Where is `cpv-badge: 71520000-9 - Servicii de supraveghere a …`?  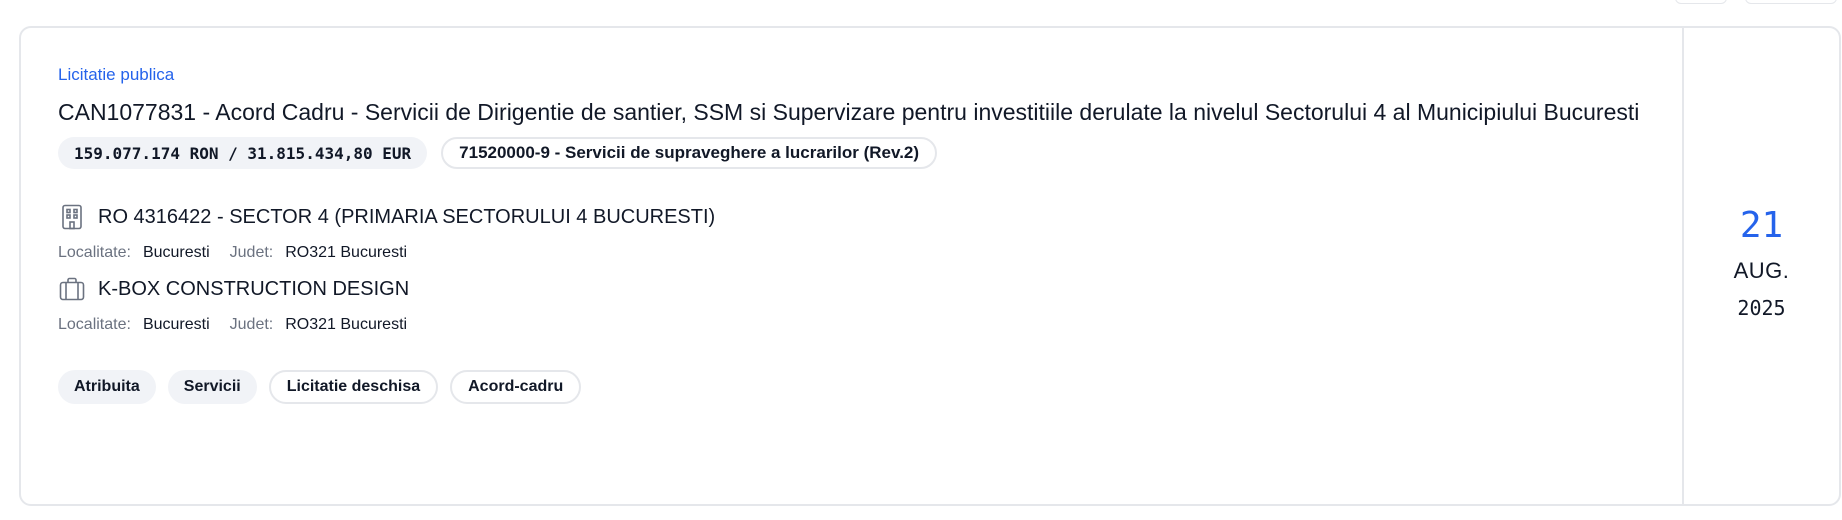
cpv-badge: 71520000-9 - Servicii de supraveghere a … is located at coordinates (689, 153).